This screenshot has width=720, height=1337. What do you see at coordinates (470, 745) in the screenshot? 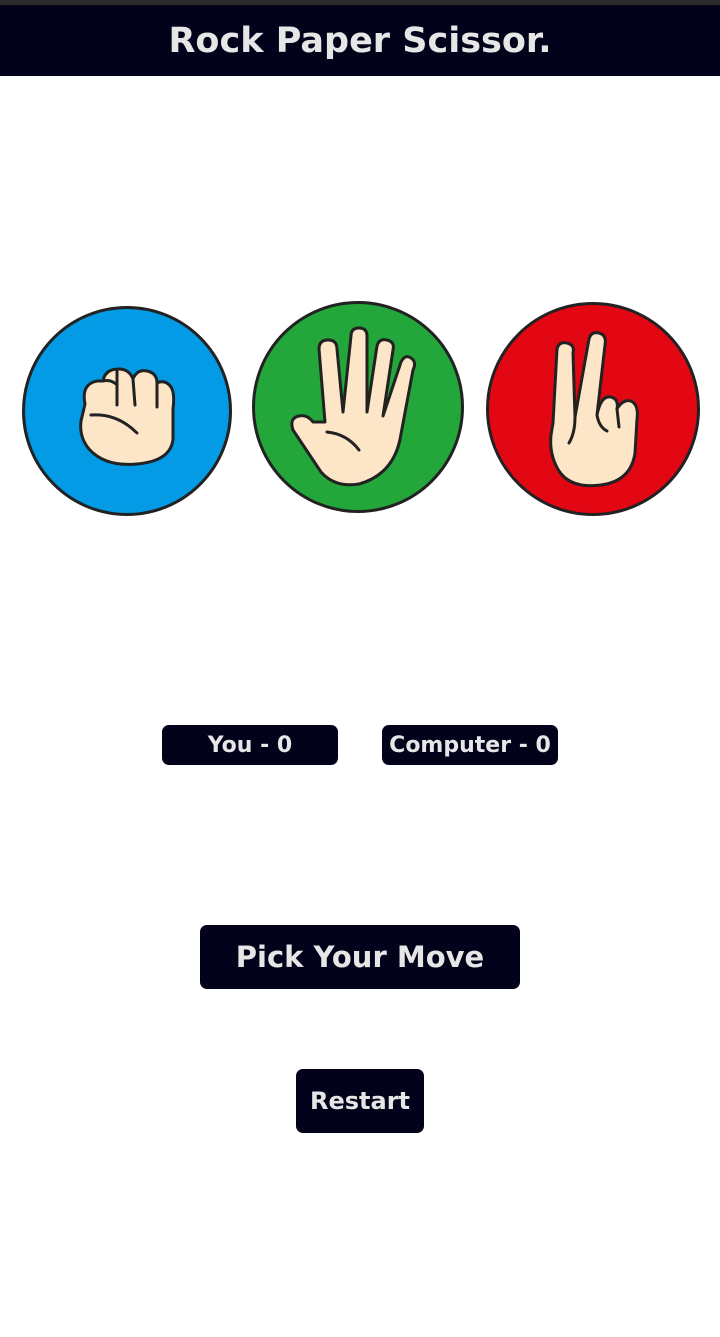
I see `computer-score-badge: Computer - 0` at bounding box center [470, 745].